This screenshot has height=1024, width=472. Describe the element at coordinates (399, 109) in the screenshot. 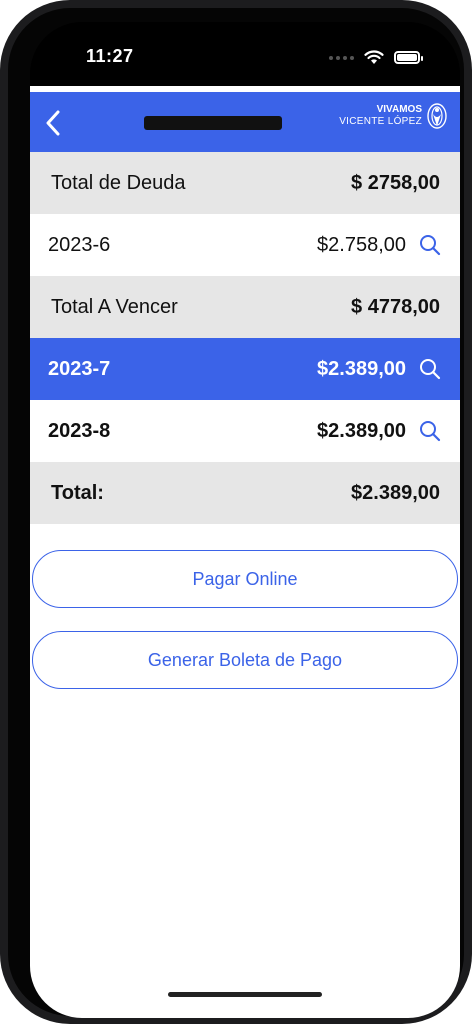

I see `logo-line-1: VIVAMOS` at that location.